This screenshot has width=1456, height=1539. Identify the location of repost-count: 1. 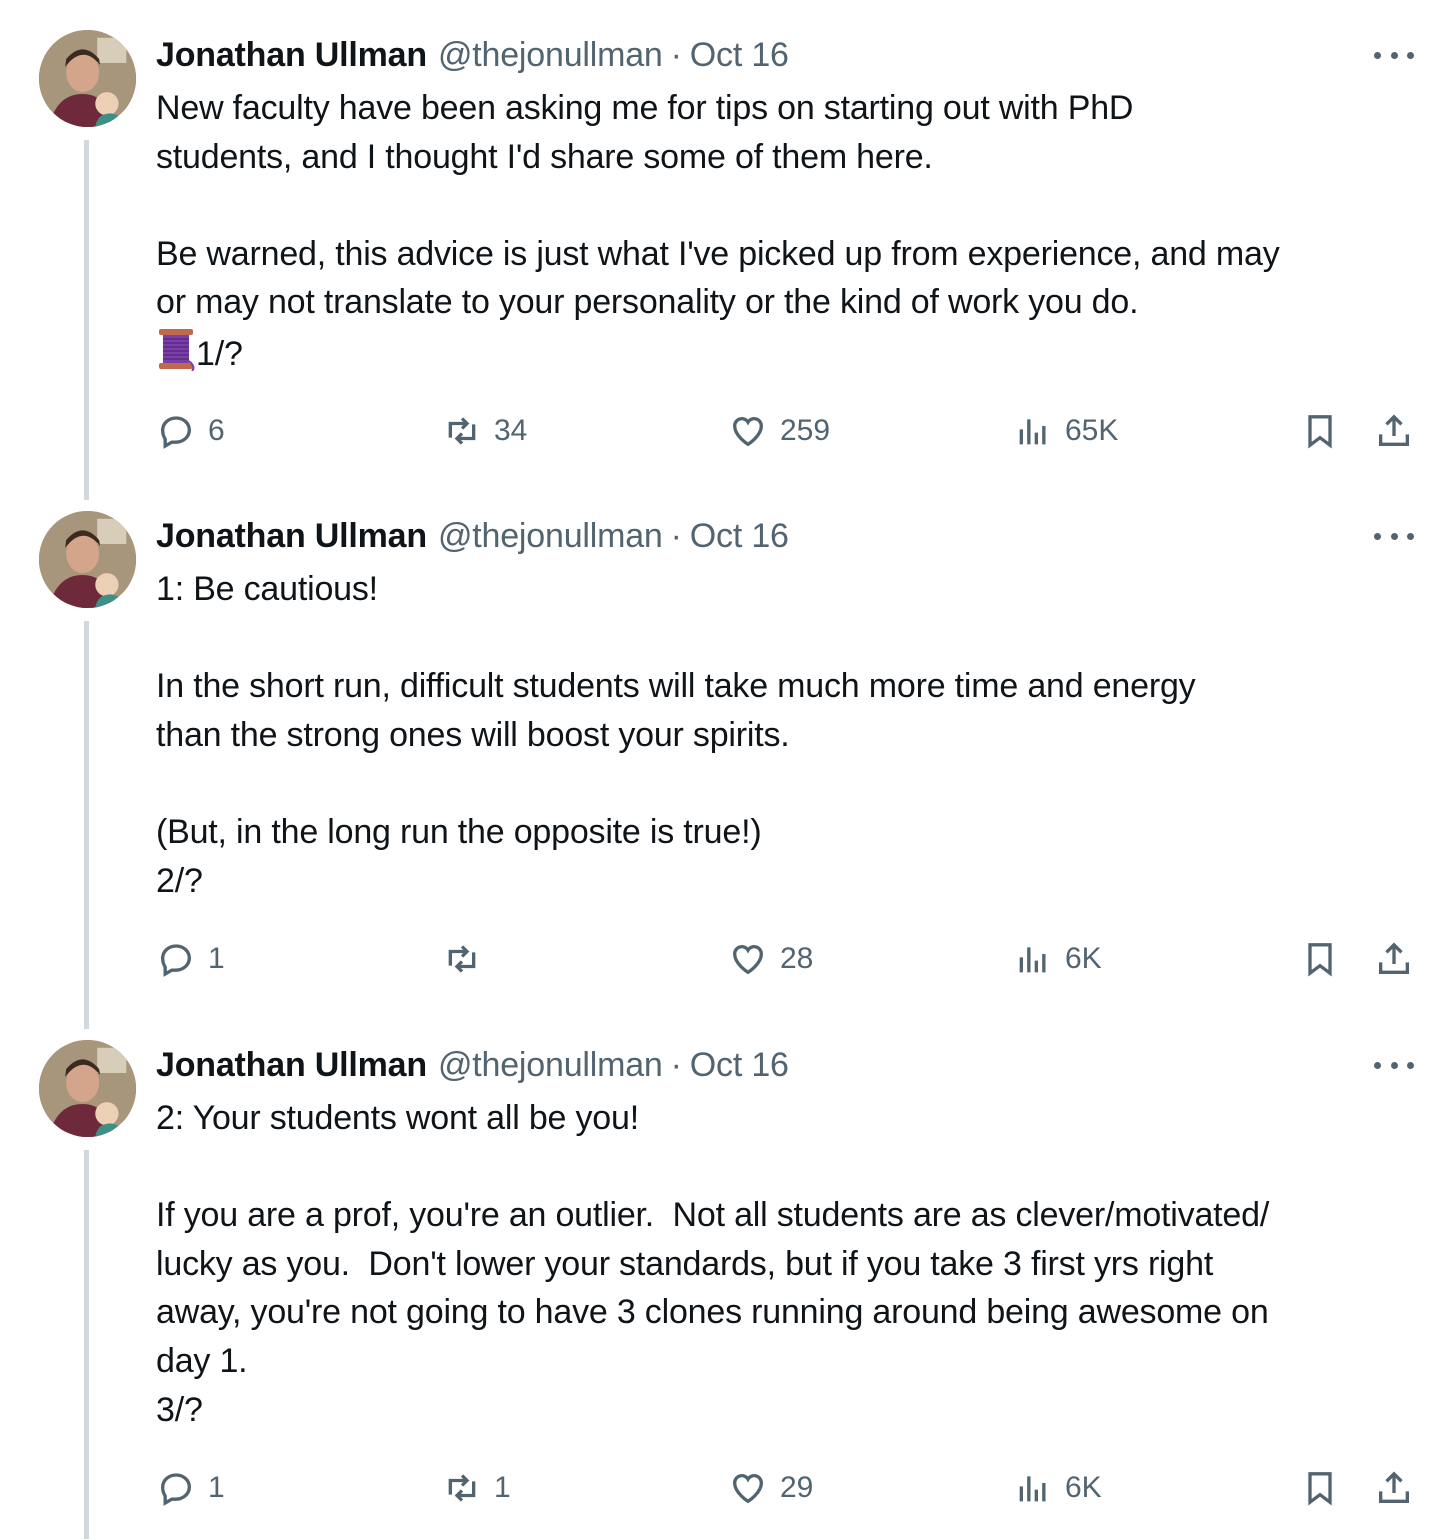
(502, 1487).